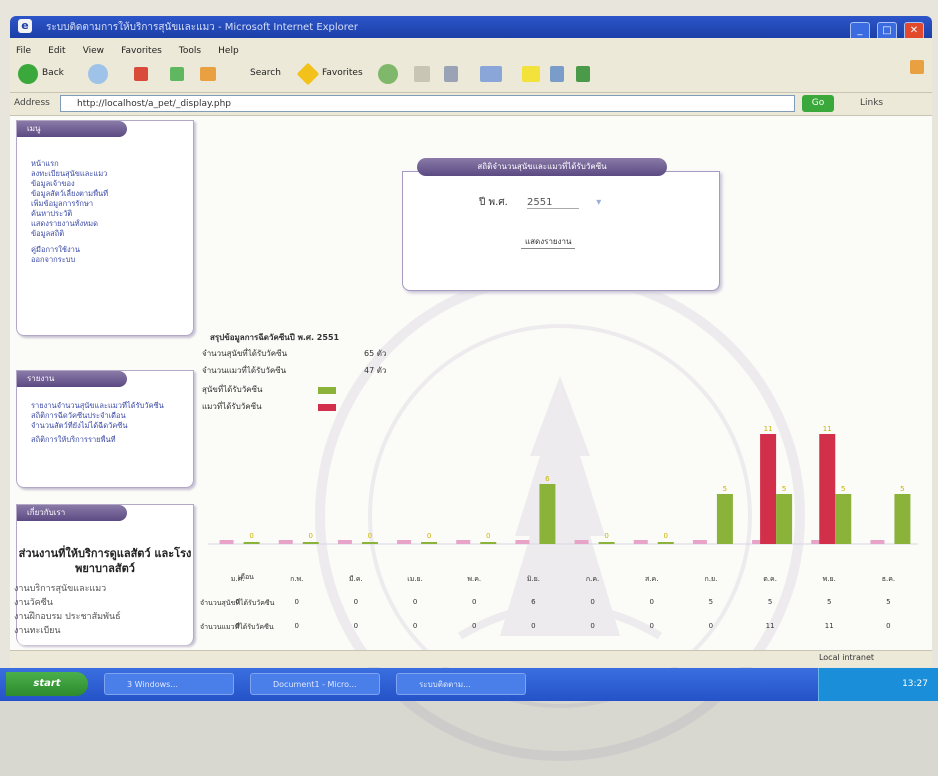 This screenshot has height=776, width=938. What do you see at coordinates (112, 214) in the screenshot?
I see `menu-item-search-history: ค้นหาประวัติ` at bounding box center [112, 214].